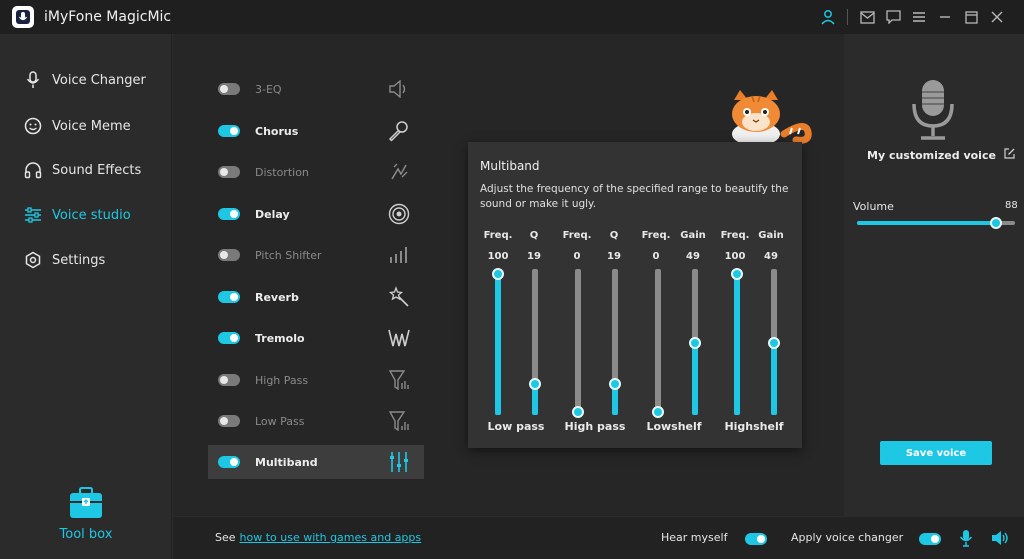 The height and width of the screenshot is (559, 1024). What do you see at coordinates (693, 256) in the screenshot?
I see `param-value: 49` at bounding box center [693, 256].